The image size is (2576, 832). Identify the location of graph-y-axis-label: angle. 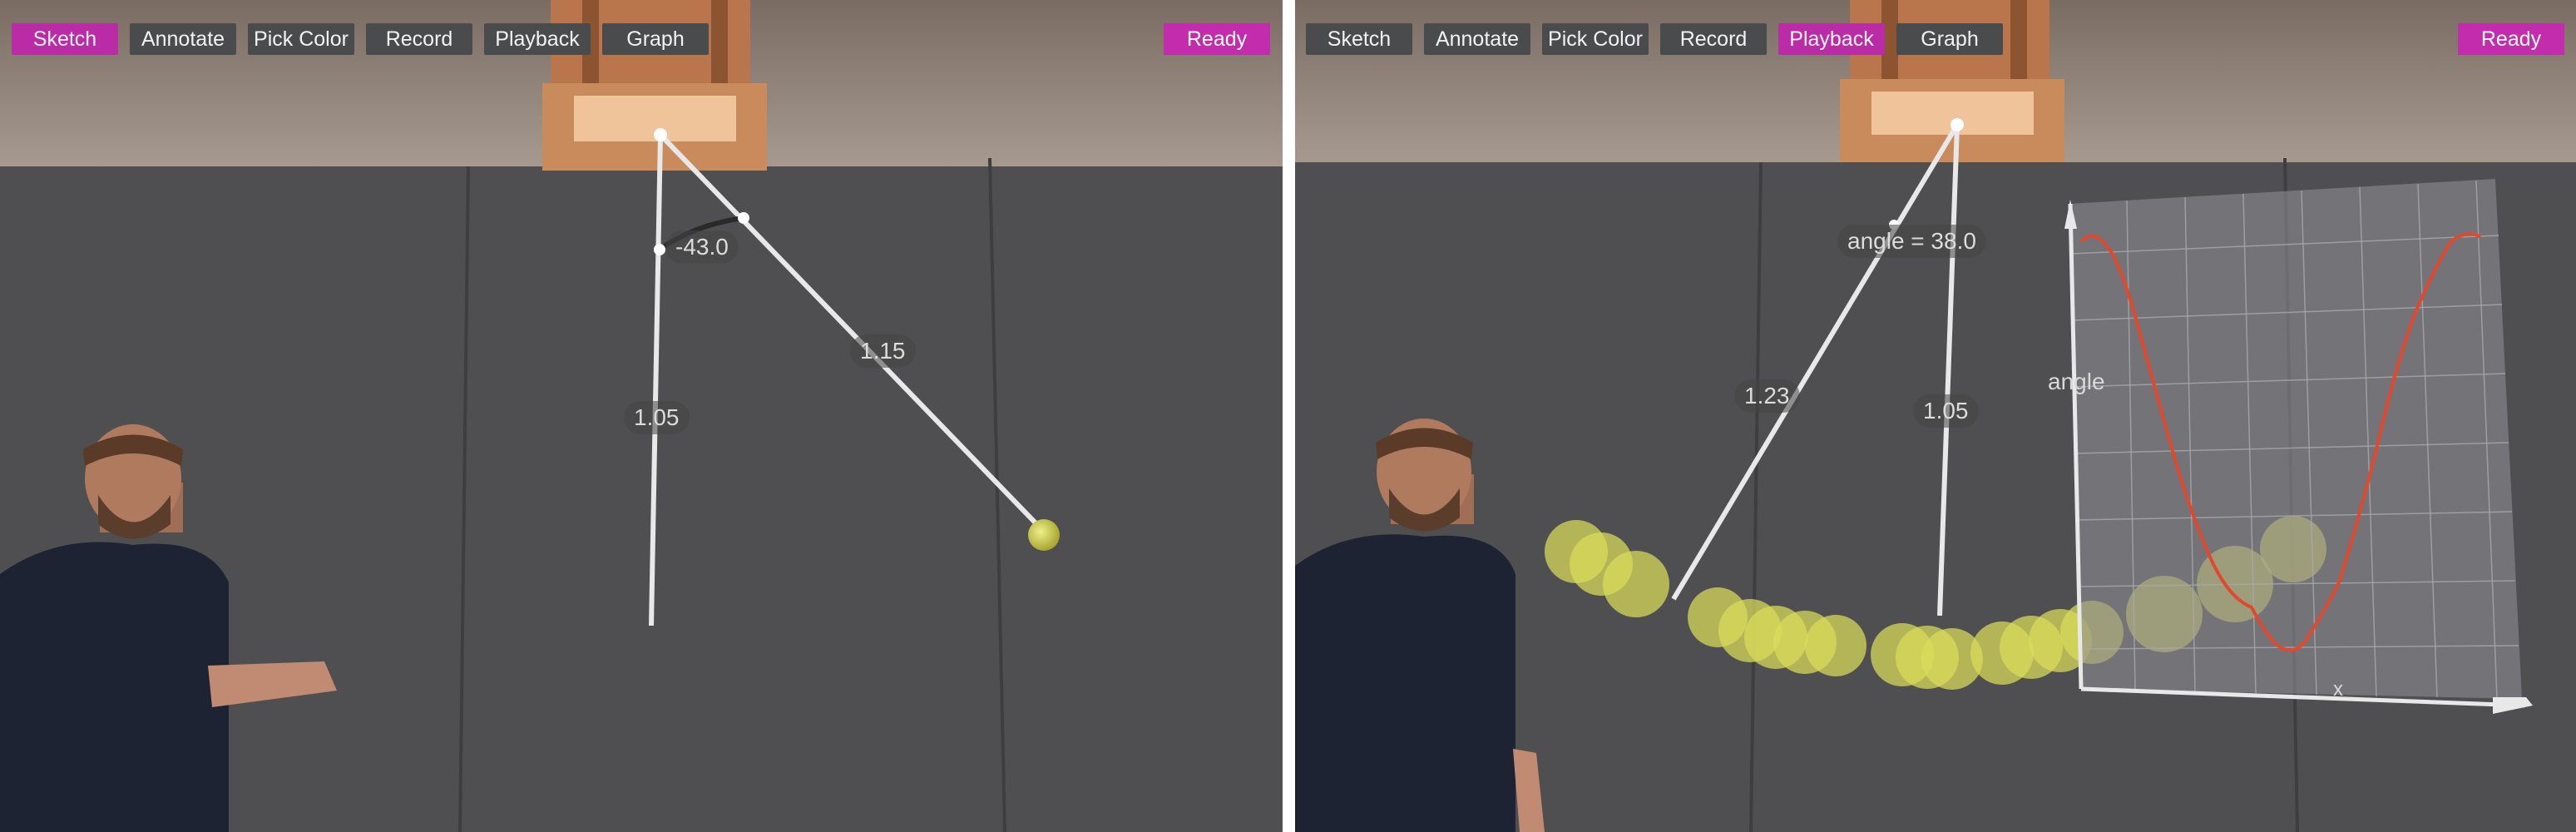
(2076, 381).